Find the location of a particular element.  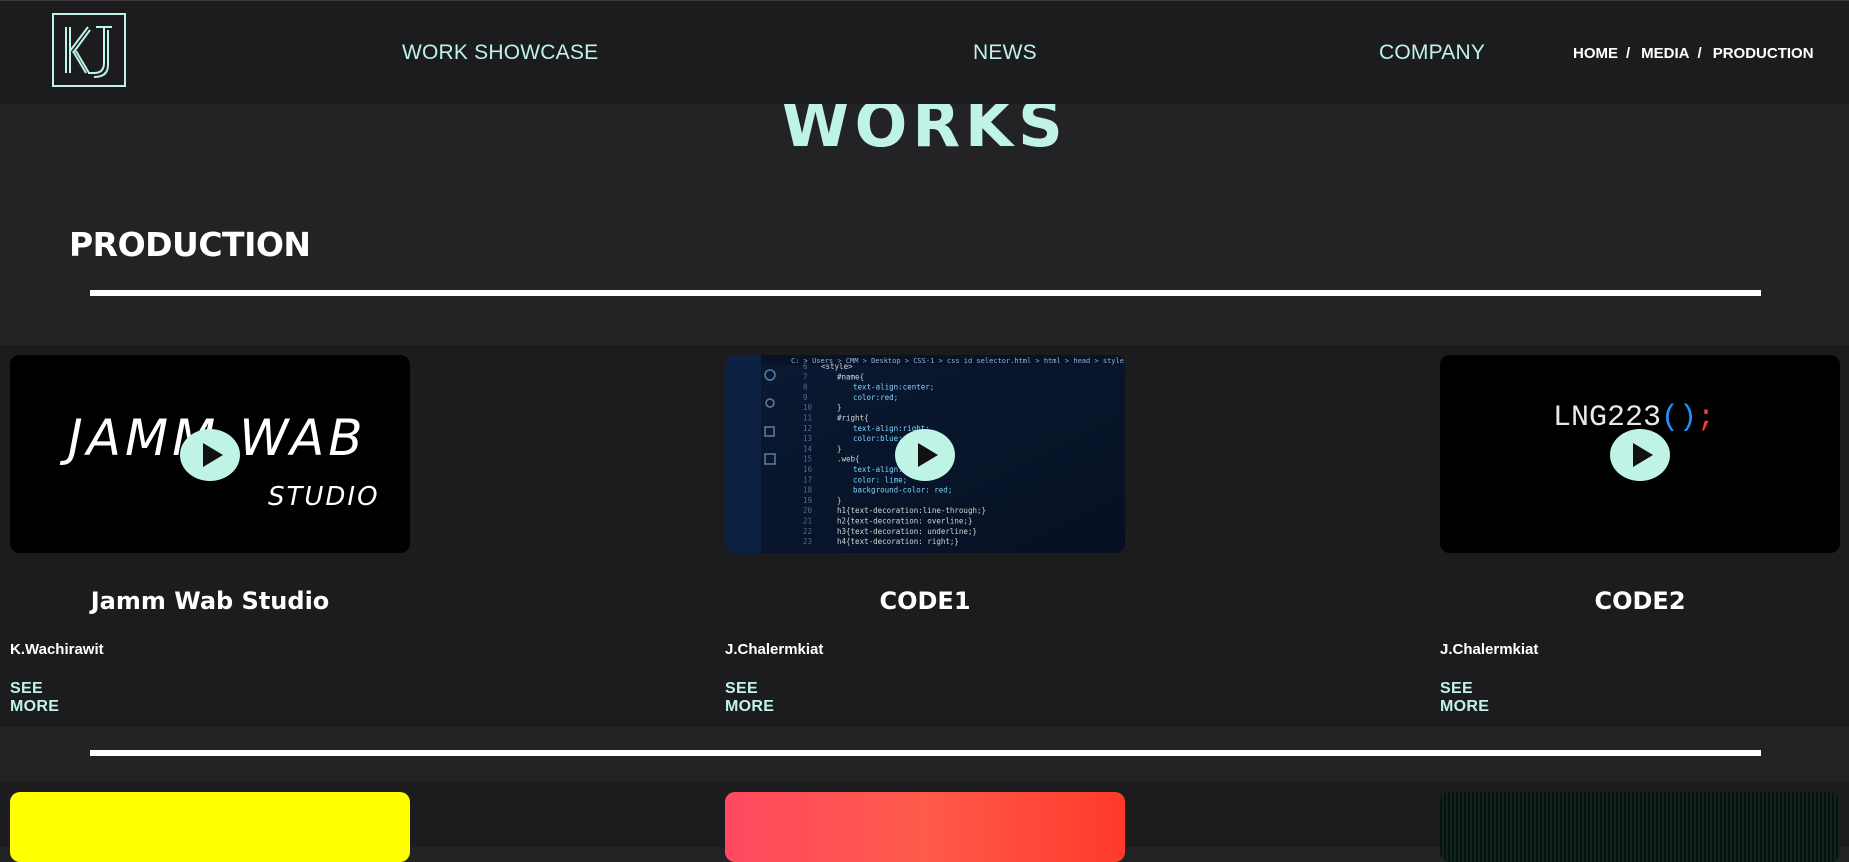

kj-logo-icon: KJ is located at coordinates (88, 52).